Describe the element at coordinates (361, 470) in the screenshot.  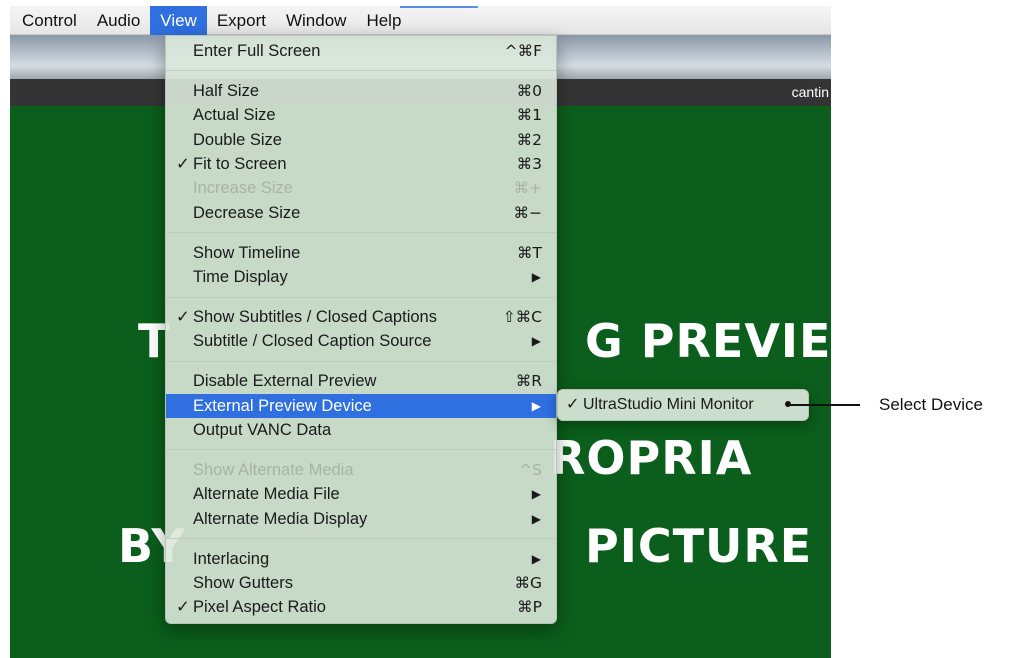
I see `menu-item-show-alternate-media: Show Alternate Media ^S` at that location.